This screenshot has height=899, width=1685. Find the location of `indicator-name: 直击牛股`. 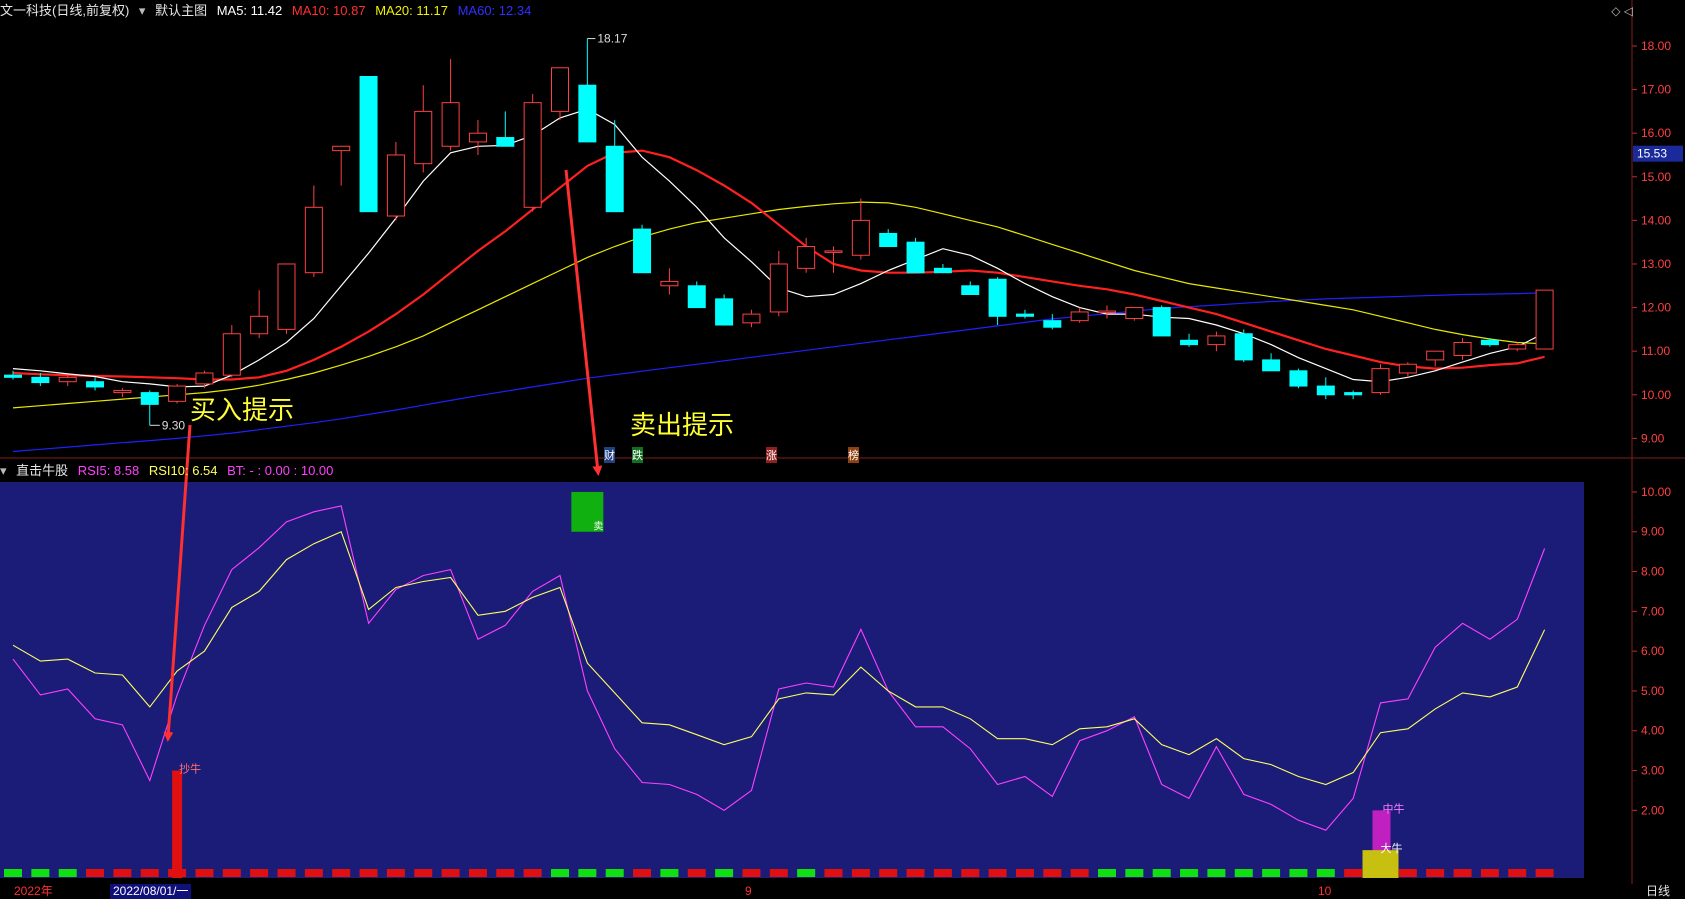

indicator-name: 直击牛股 is located at coordinates (42, 470).